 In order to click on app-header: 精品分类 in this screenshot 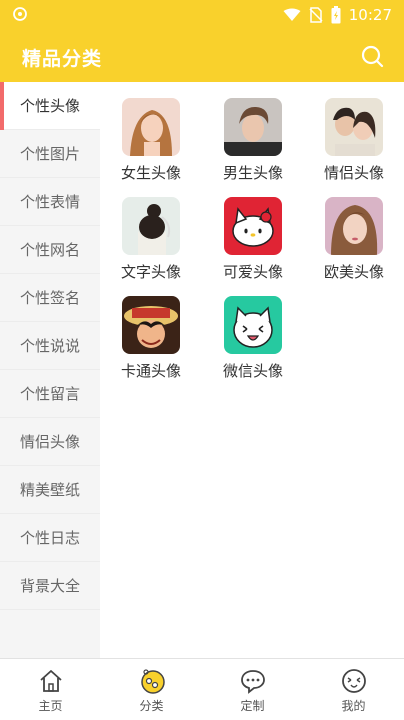, I will do `click(202, 56)`.